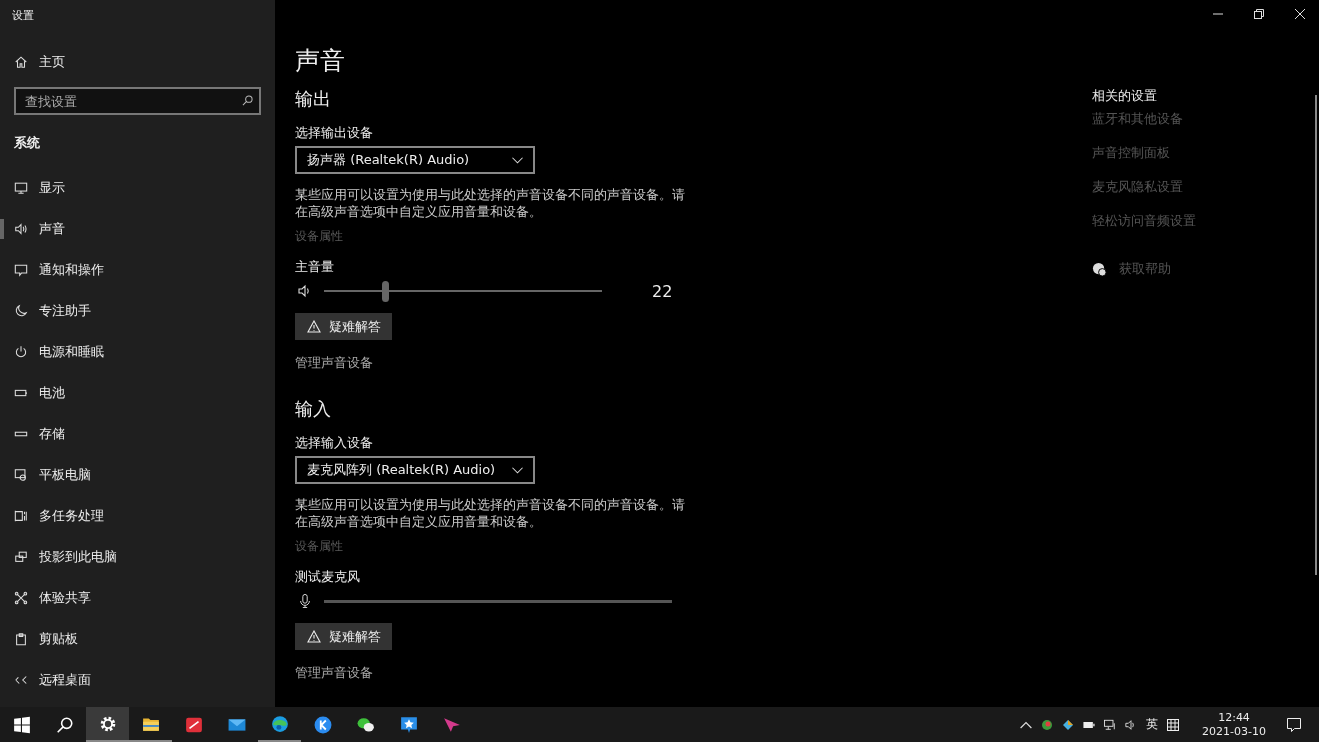  What do you see at coordinates (1259, 14) in the screenshot?
I see `restore-icon` at bounding box center [1259, 14].